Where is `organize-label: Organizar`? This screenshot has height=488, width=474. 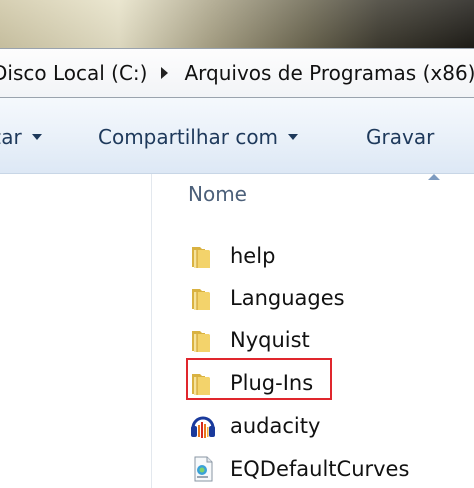 organize-label: Organizar is located at coordinates (11, 137).